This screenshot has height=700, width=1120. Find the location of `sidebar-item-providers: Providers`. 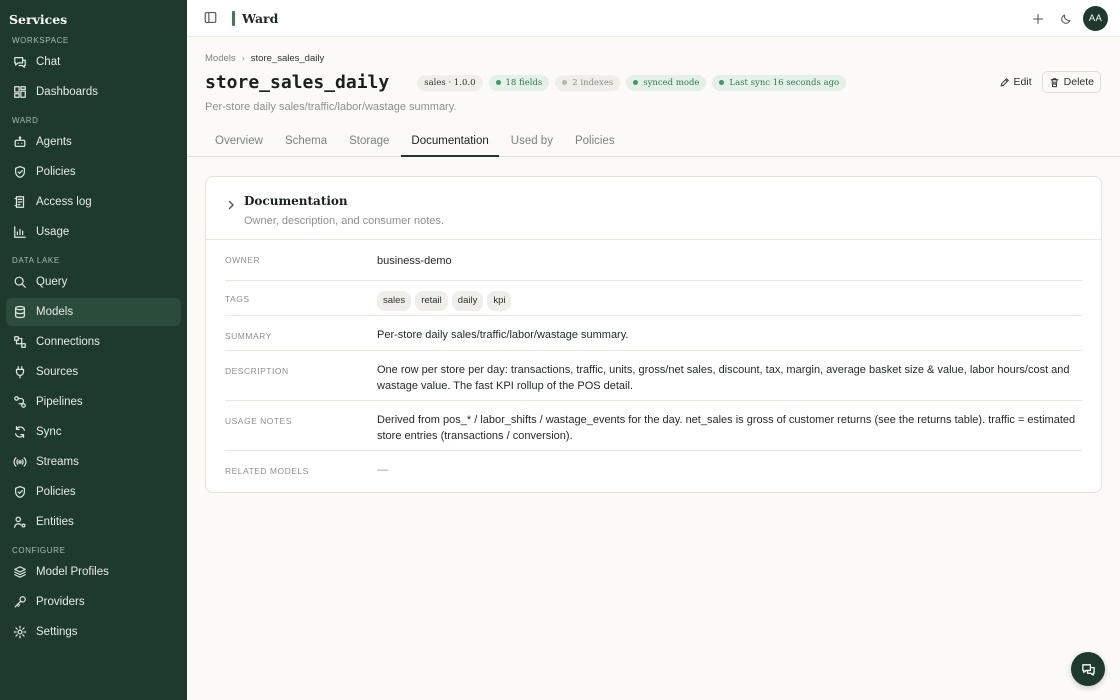

sidebar-item-providers: Providers is located at coordinates (93, 602).